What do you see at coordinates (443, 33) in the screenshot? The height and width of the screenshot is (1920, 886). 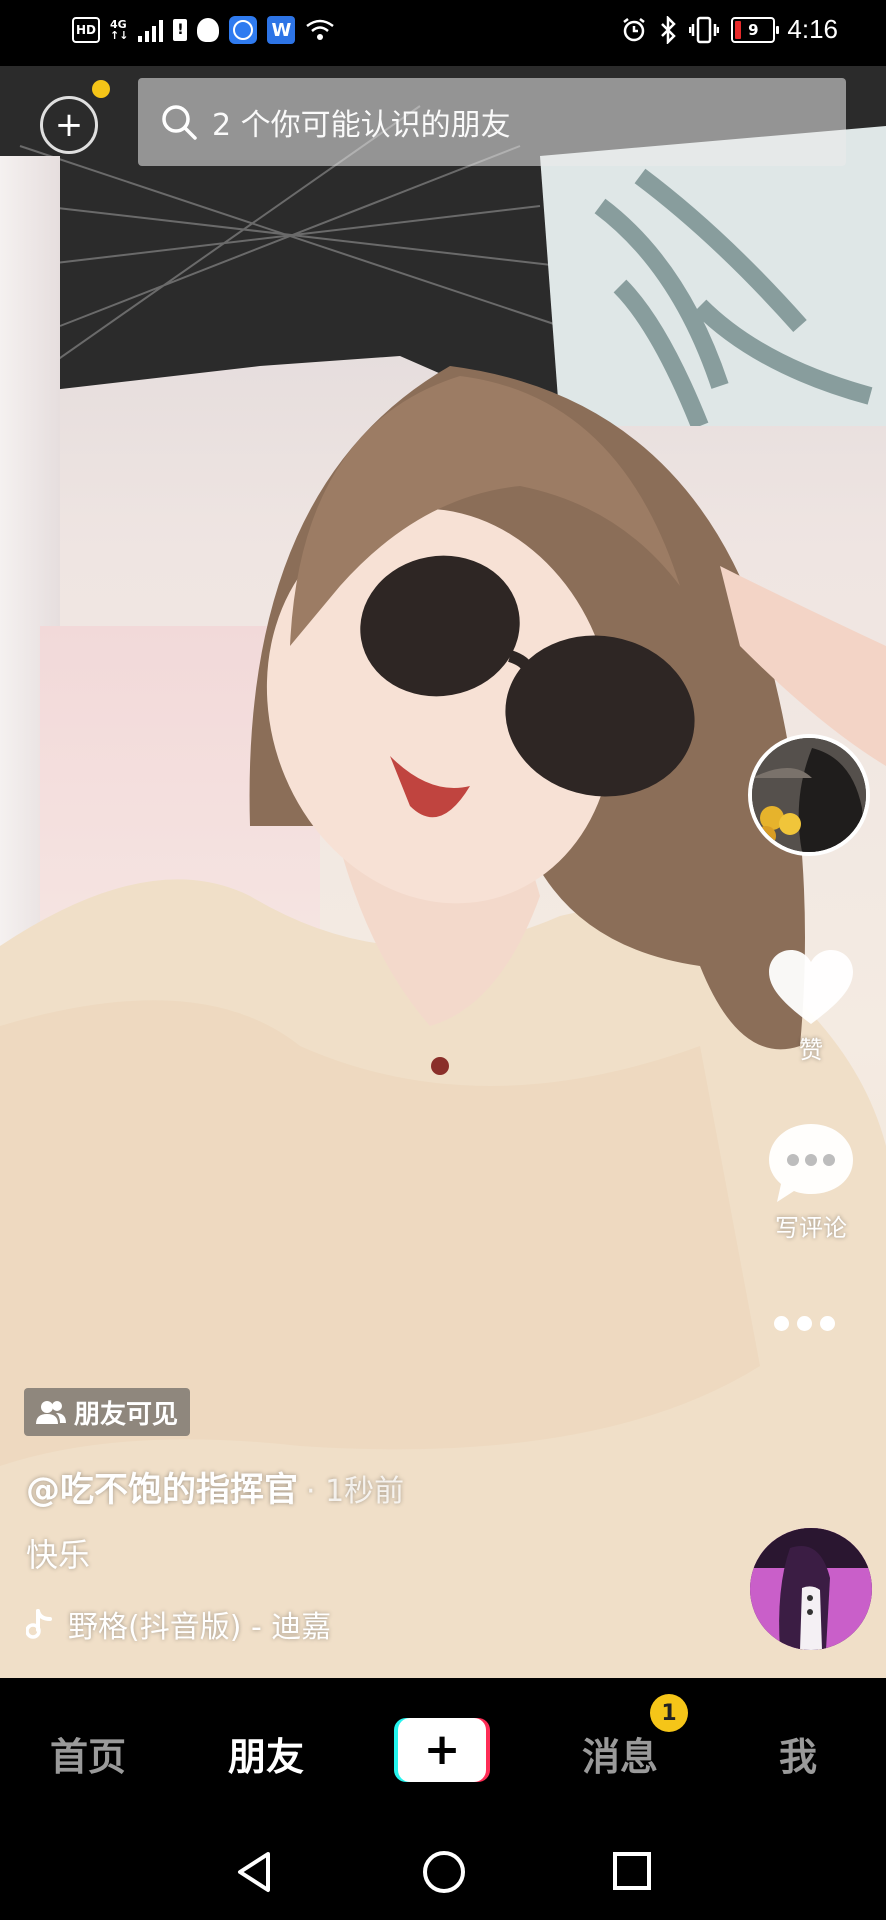 I see `status-bar: HD 4G ↑↓ ! W 9 4:16` at bounding box center [443, 33].